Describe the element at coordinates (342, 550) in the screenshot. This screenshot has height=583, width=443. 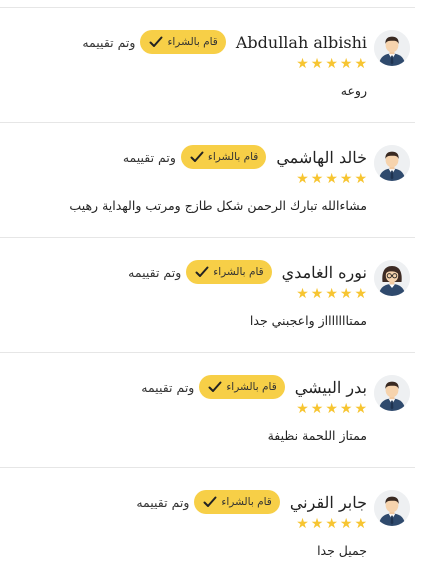
I see `review-comment: جميل جدا` at that location.